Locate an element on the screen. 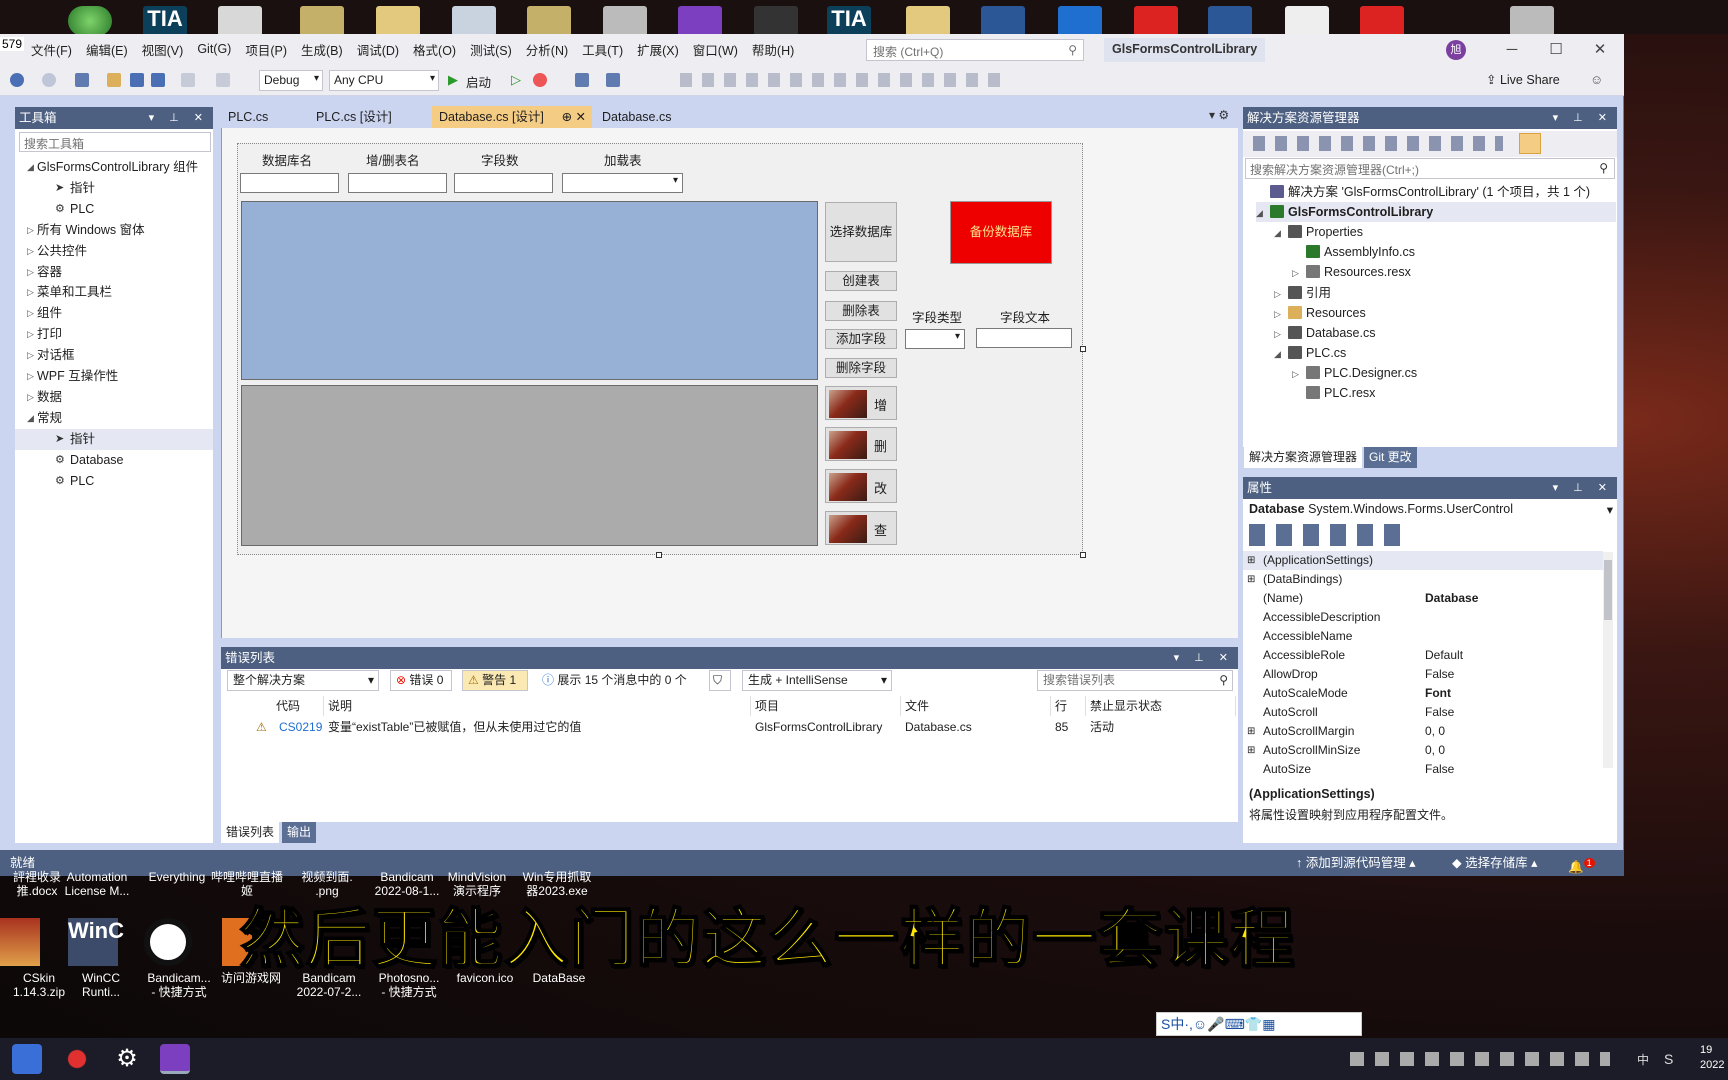  forward-icon is located at coordinates (49, 80).